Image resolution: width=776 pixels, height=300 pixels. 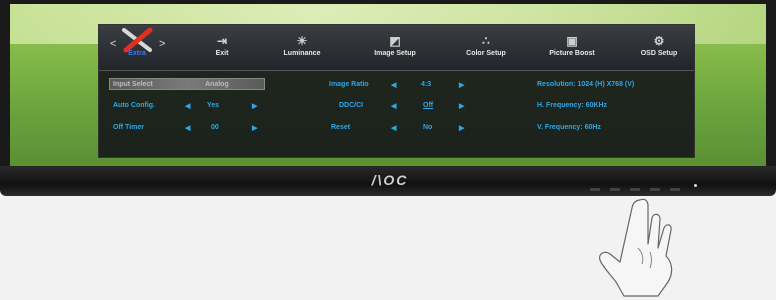 I want to click on tab-image-setup-label: Image Setup, so click(x=395, y=53).